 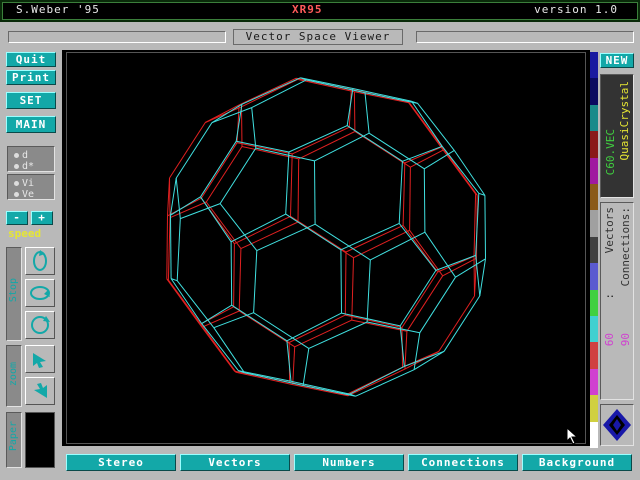 I want to click on tab-background: Background, so click(x=577, y=462).